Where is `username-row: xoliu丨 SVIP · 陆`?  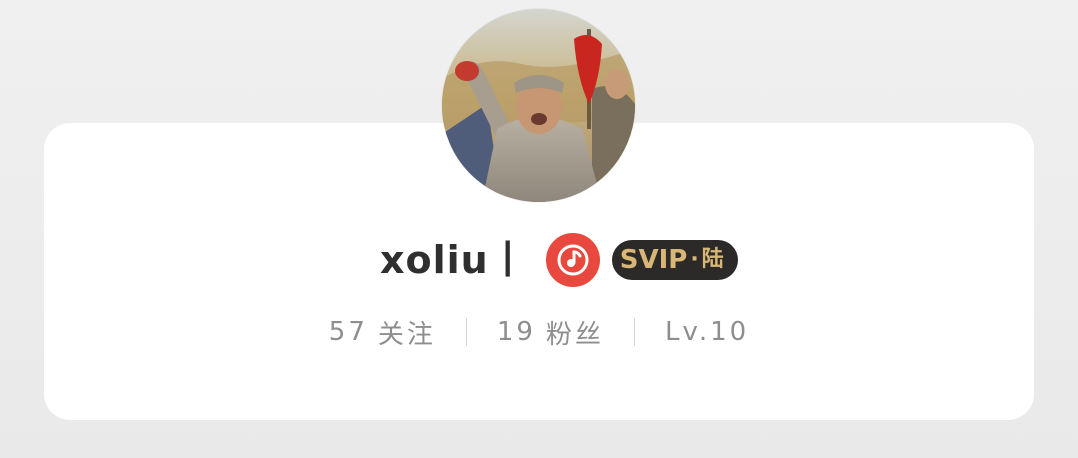 username-row: xoliu丨 SVIP · 陆 is located at coordinates (559, 260).